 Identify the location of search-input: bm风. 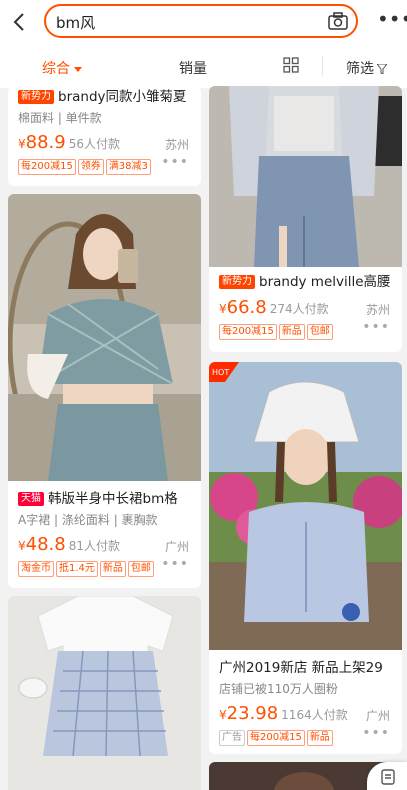
(201, 21).